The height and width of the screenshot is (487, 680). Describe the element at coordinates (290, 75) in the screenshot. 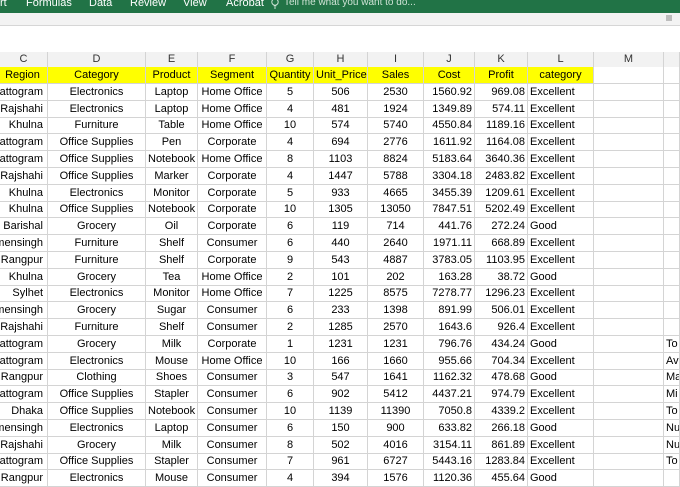

I see `header-cell-quantity: Quantity` at that location.